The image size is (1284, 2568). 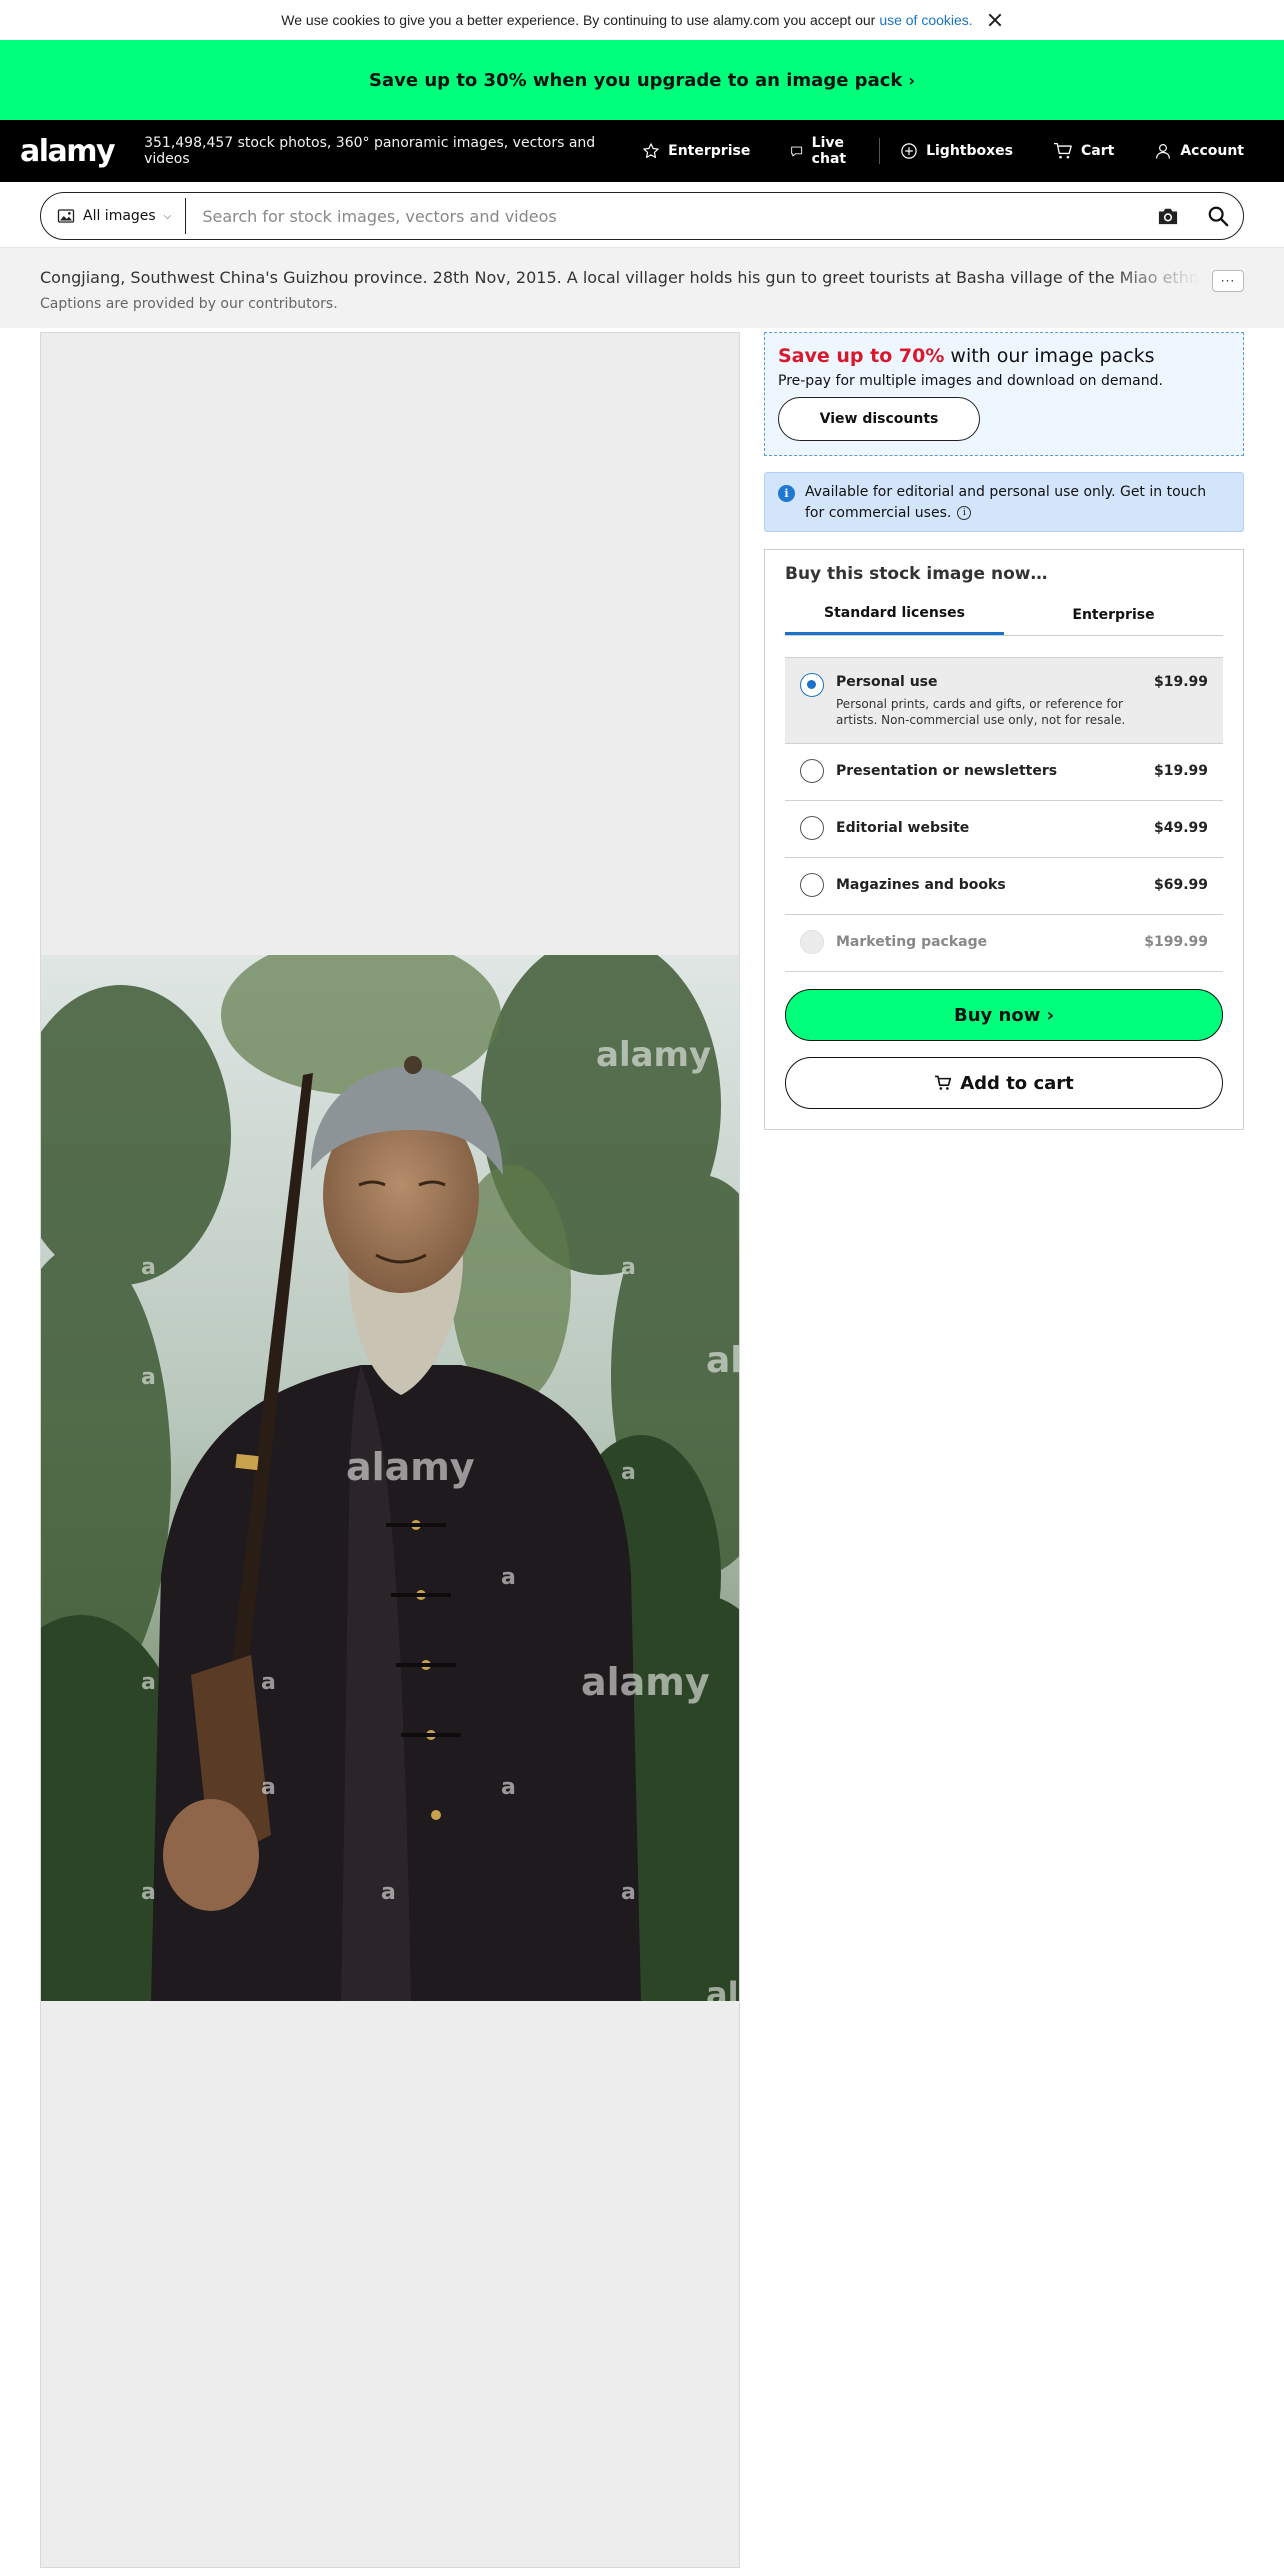 I want to click on image-icon, so click(x=66, y=216).